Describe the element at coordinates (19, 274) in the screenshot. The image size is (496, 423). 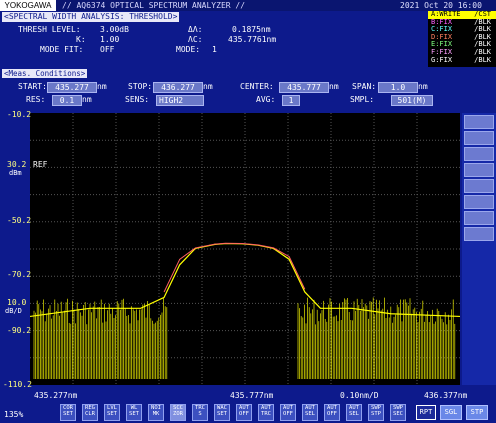
I see `y-label-4: -70.2` at that location.